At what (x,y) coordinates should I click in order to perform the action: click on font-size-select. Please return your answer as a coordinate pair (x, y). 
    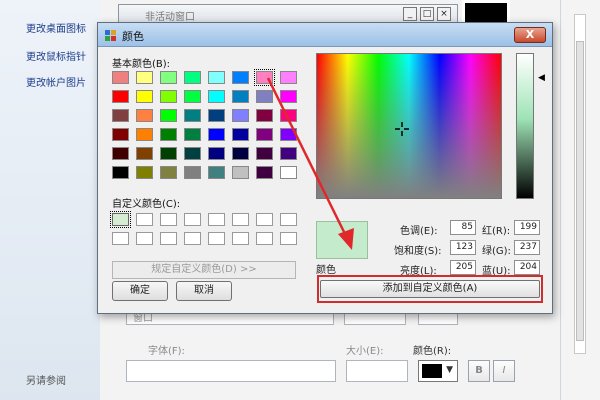
    Looking at the image, I should click on (377, 371).